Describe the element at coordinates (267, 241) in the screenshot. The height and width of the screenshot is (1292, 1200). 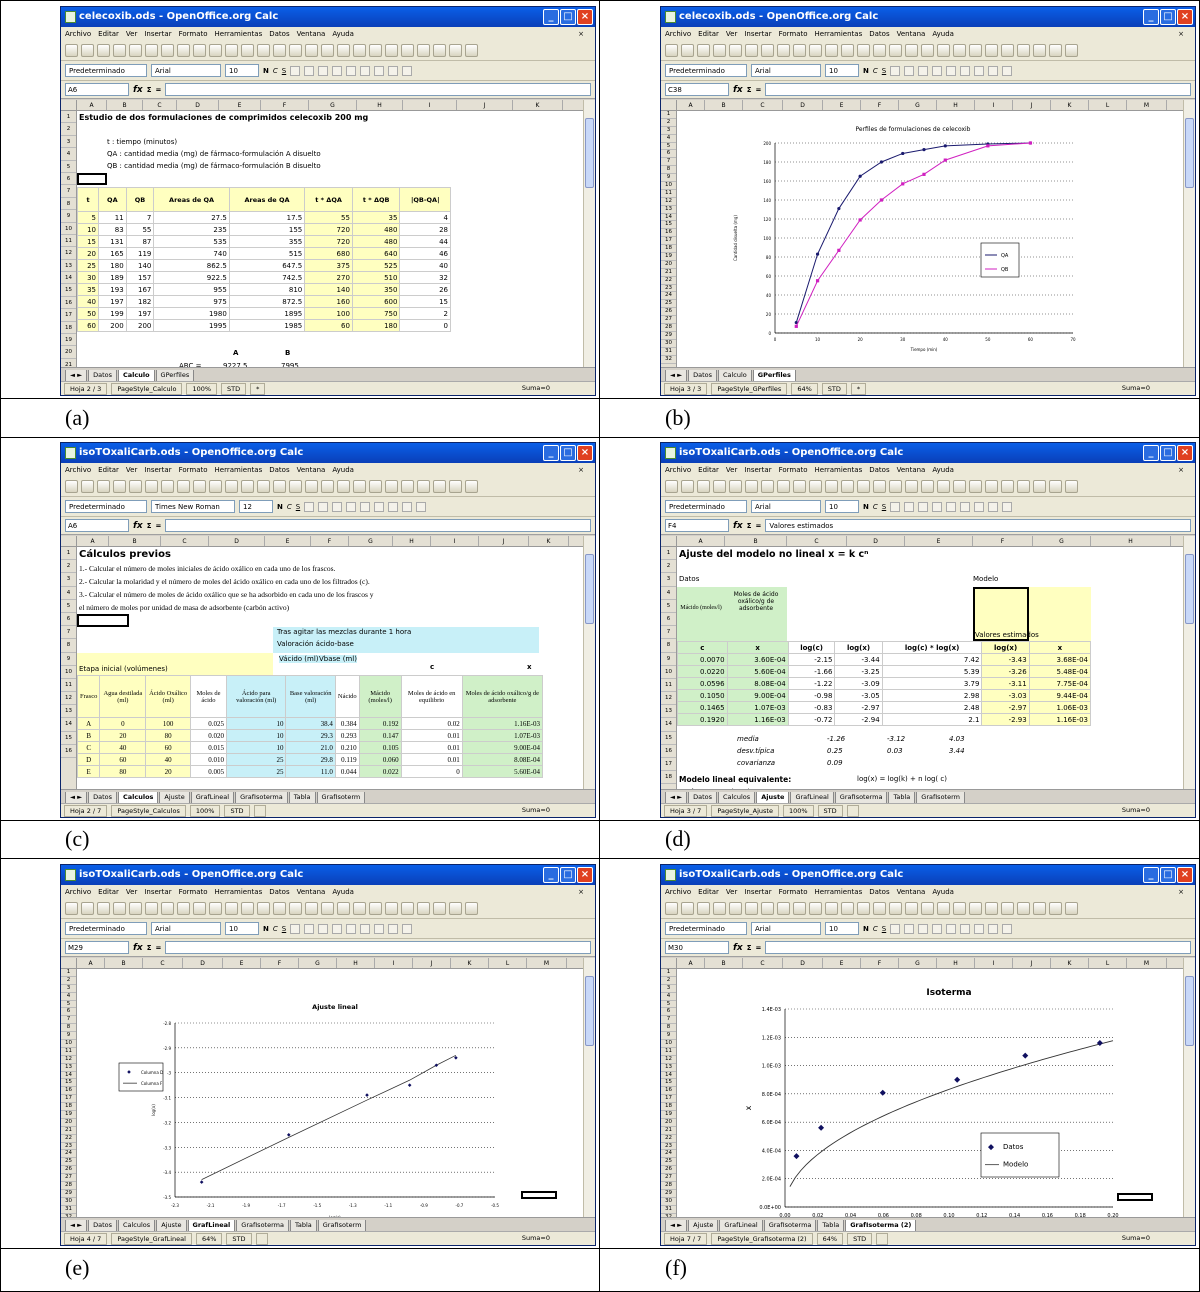
I see `table-cell: 355` at that location.